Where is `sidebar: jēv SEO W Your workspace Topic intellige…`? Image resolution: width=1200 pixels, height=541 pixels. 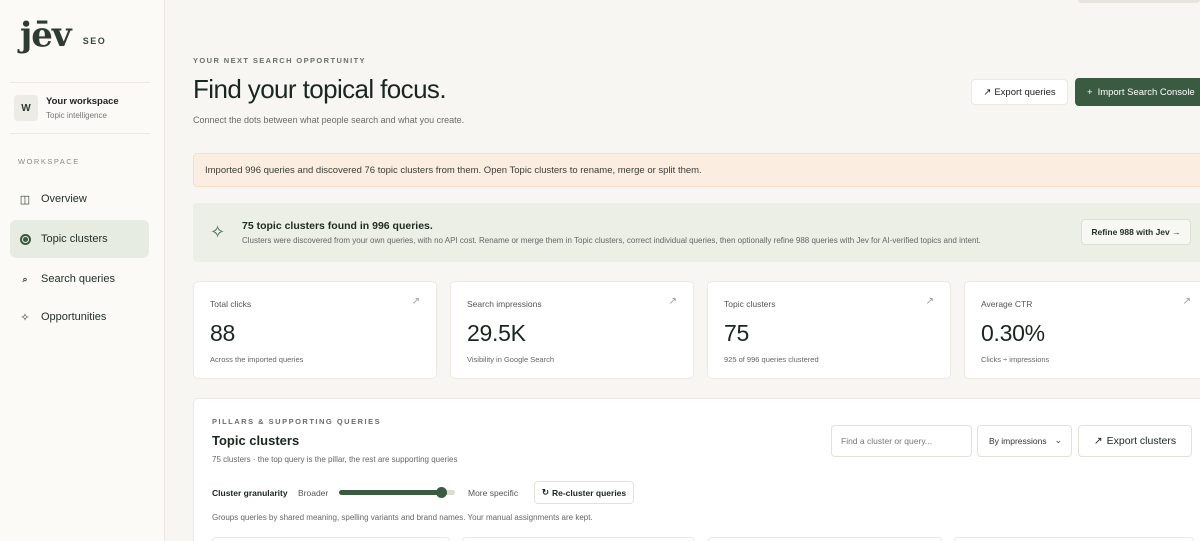 sidebar: jēv SEO W Your workspace Topic intellige… is located at coordinates (82, 270).